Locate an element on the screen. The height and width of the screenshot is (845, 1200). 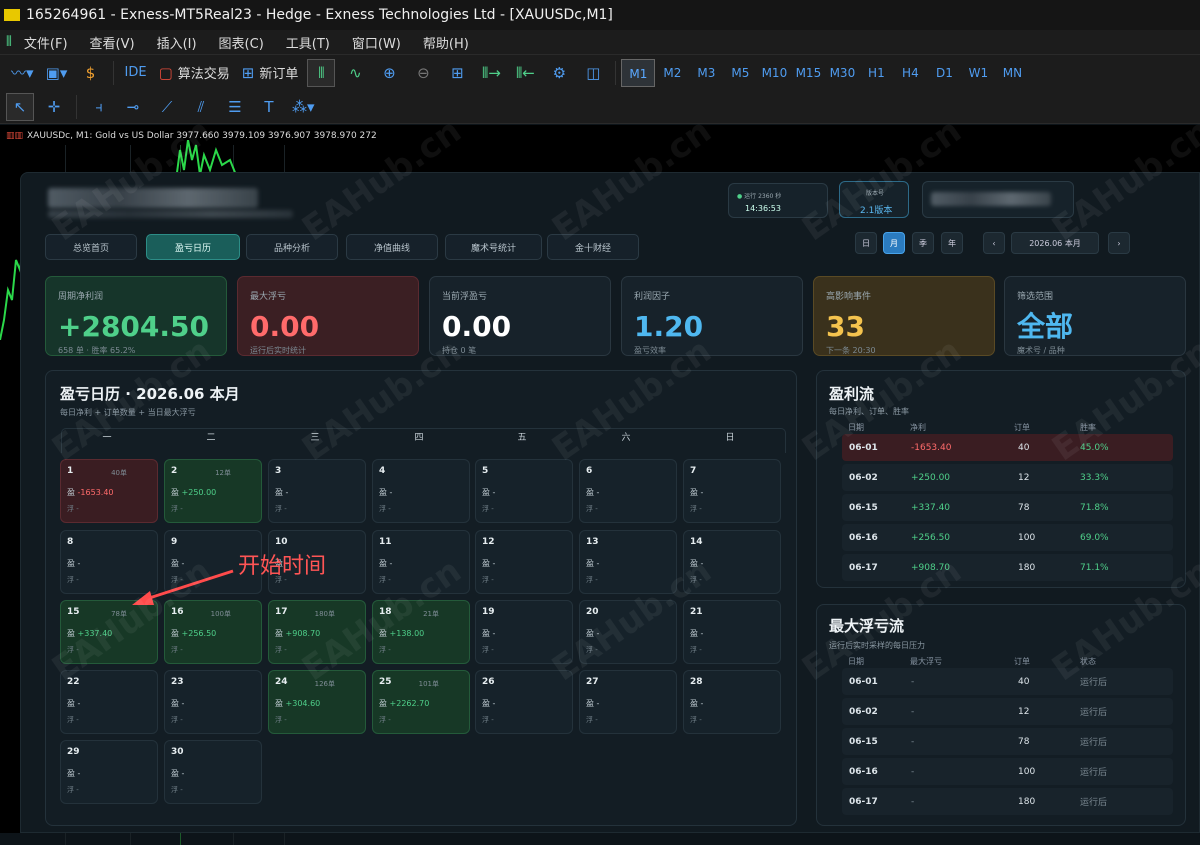
calendar-day: 26 盈 - 浮 - is located at coordinates (524, 702).